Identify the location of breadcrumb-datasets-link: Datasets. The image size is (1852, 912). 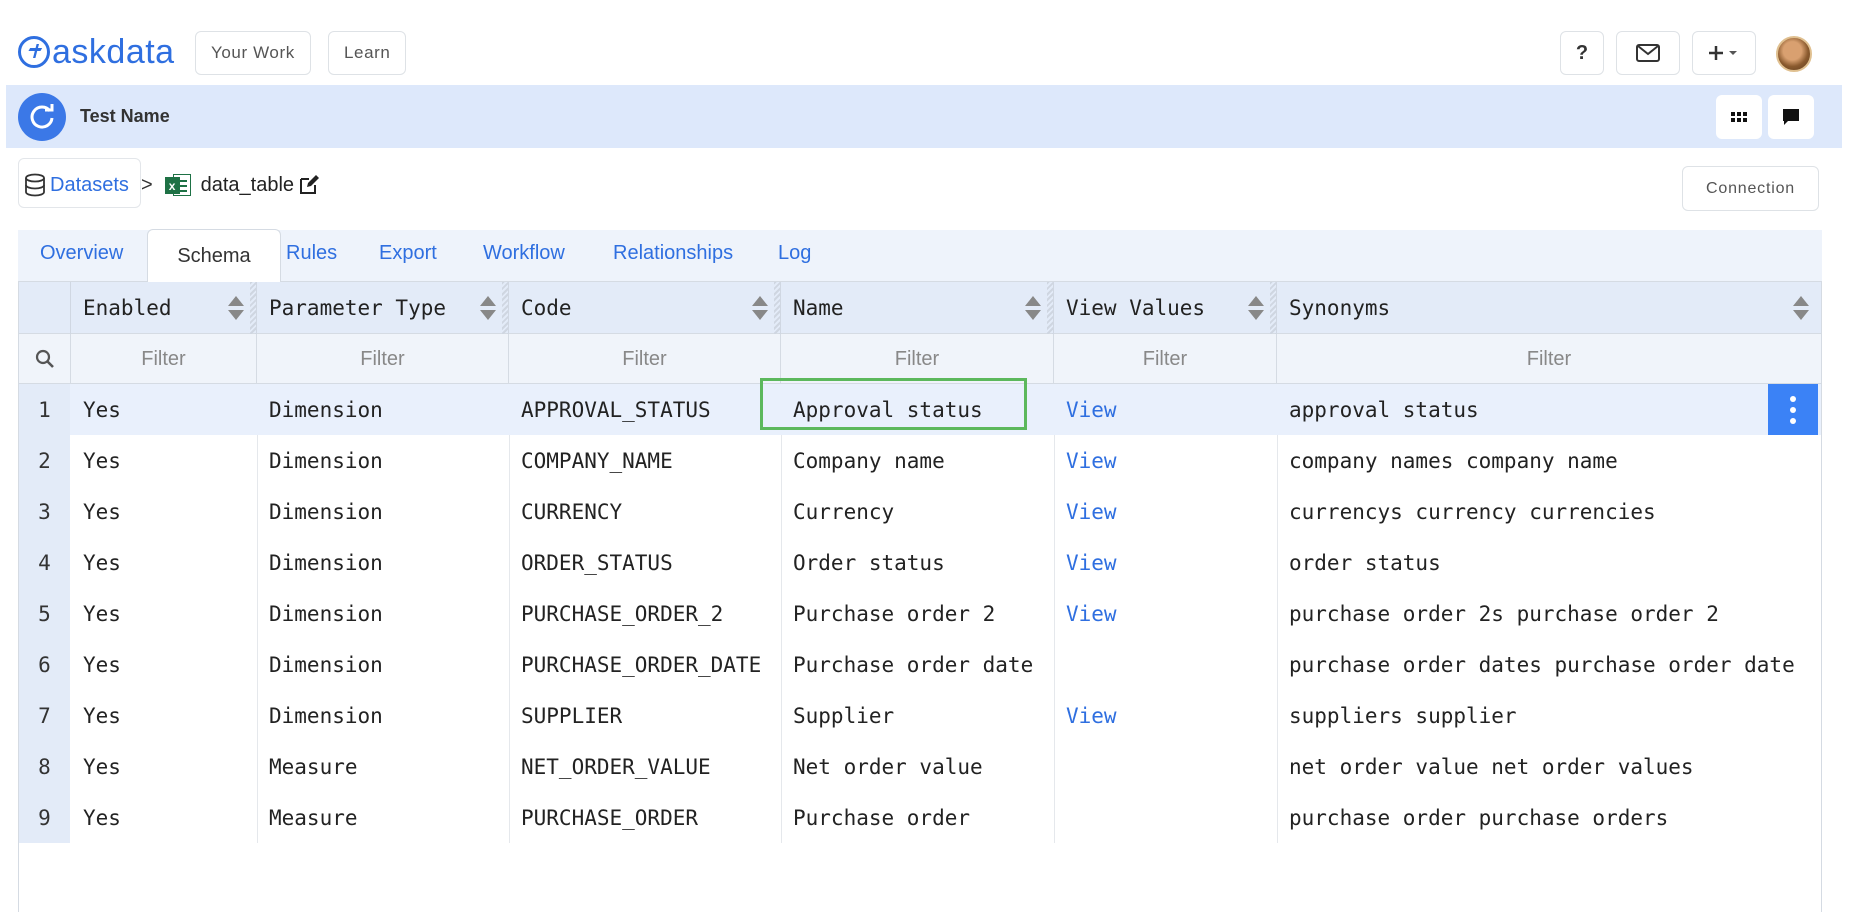
(89, 185).